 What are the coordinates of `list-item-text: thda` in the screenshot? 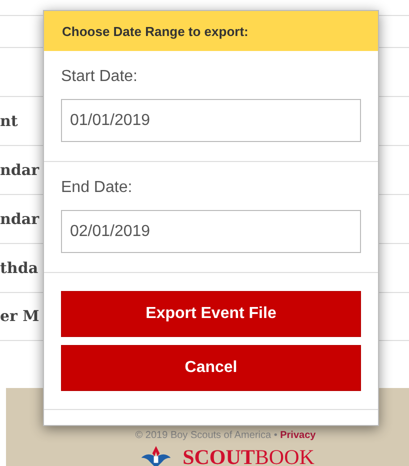 It's located at (19, 268).